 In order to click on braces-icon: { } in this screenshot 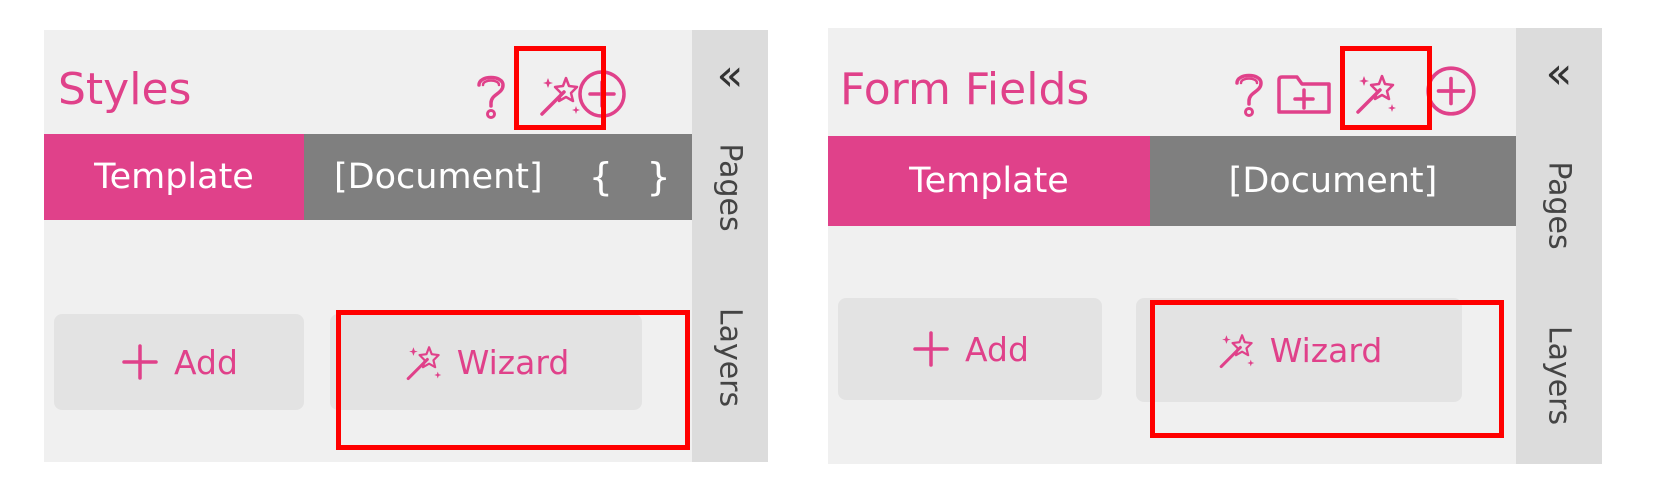, I will do `click(632, 177)`.